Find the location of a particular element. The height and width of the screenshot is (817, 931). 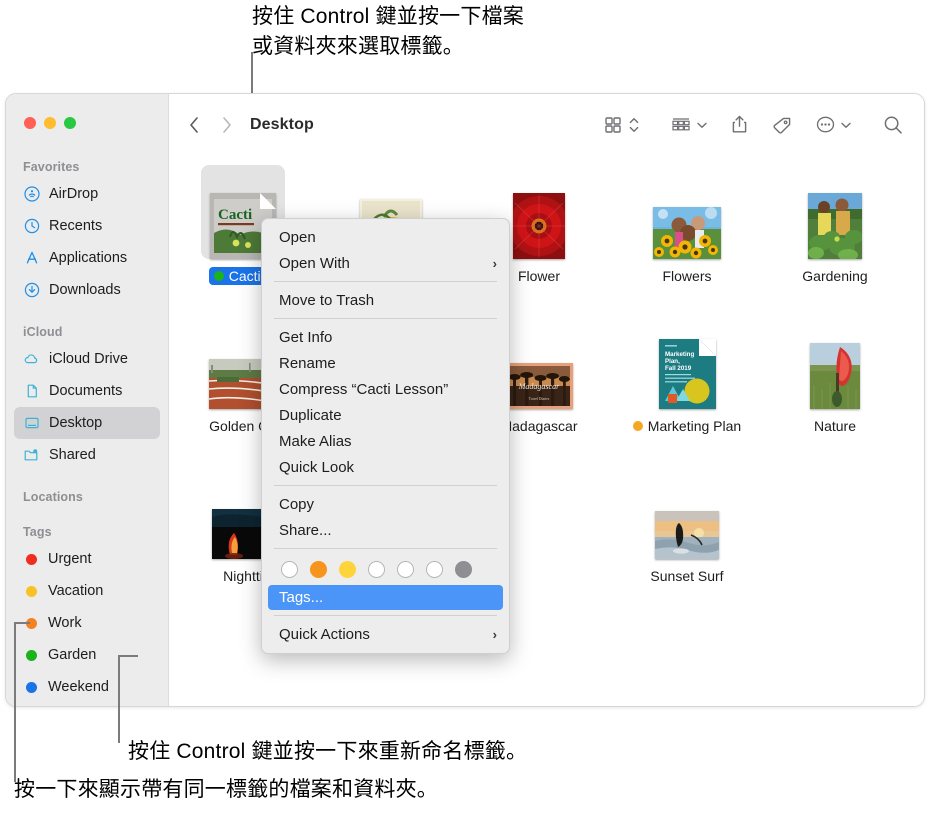

sidebar-tag-urgent: Urgent is located at coordinates (87, 559).